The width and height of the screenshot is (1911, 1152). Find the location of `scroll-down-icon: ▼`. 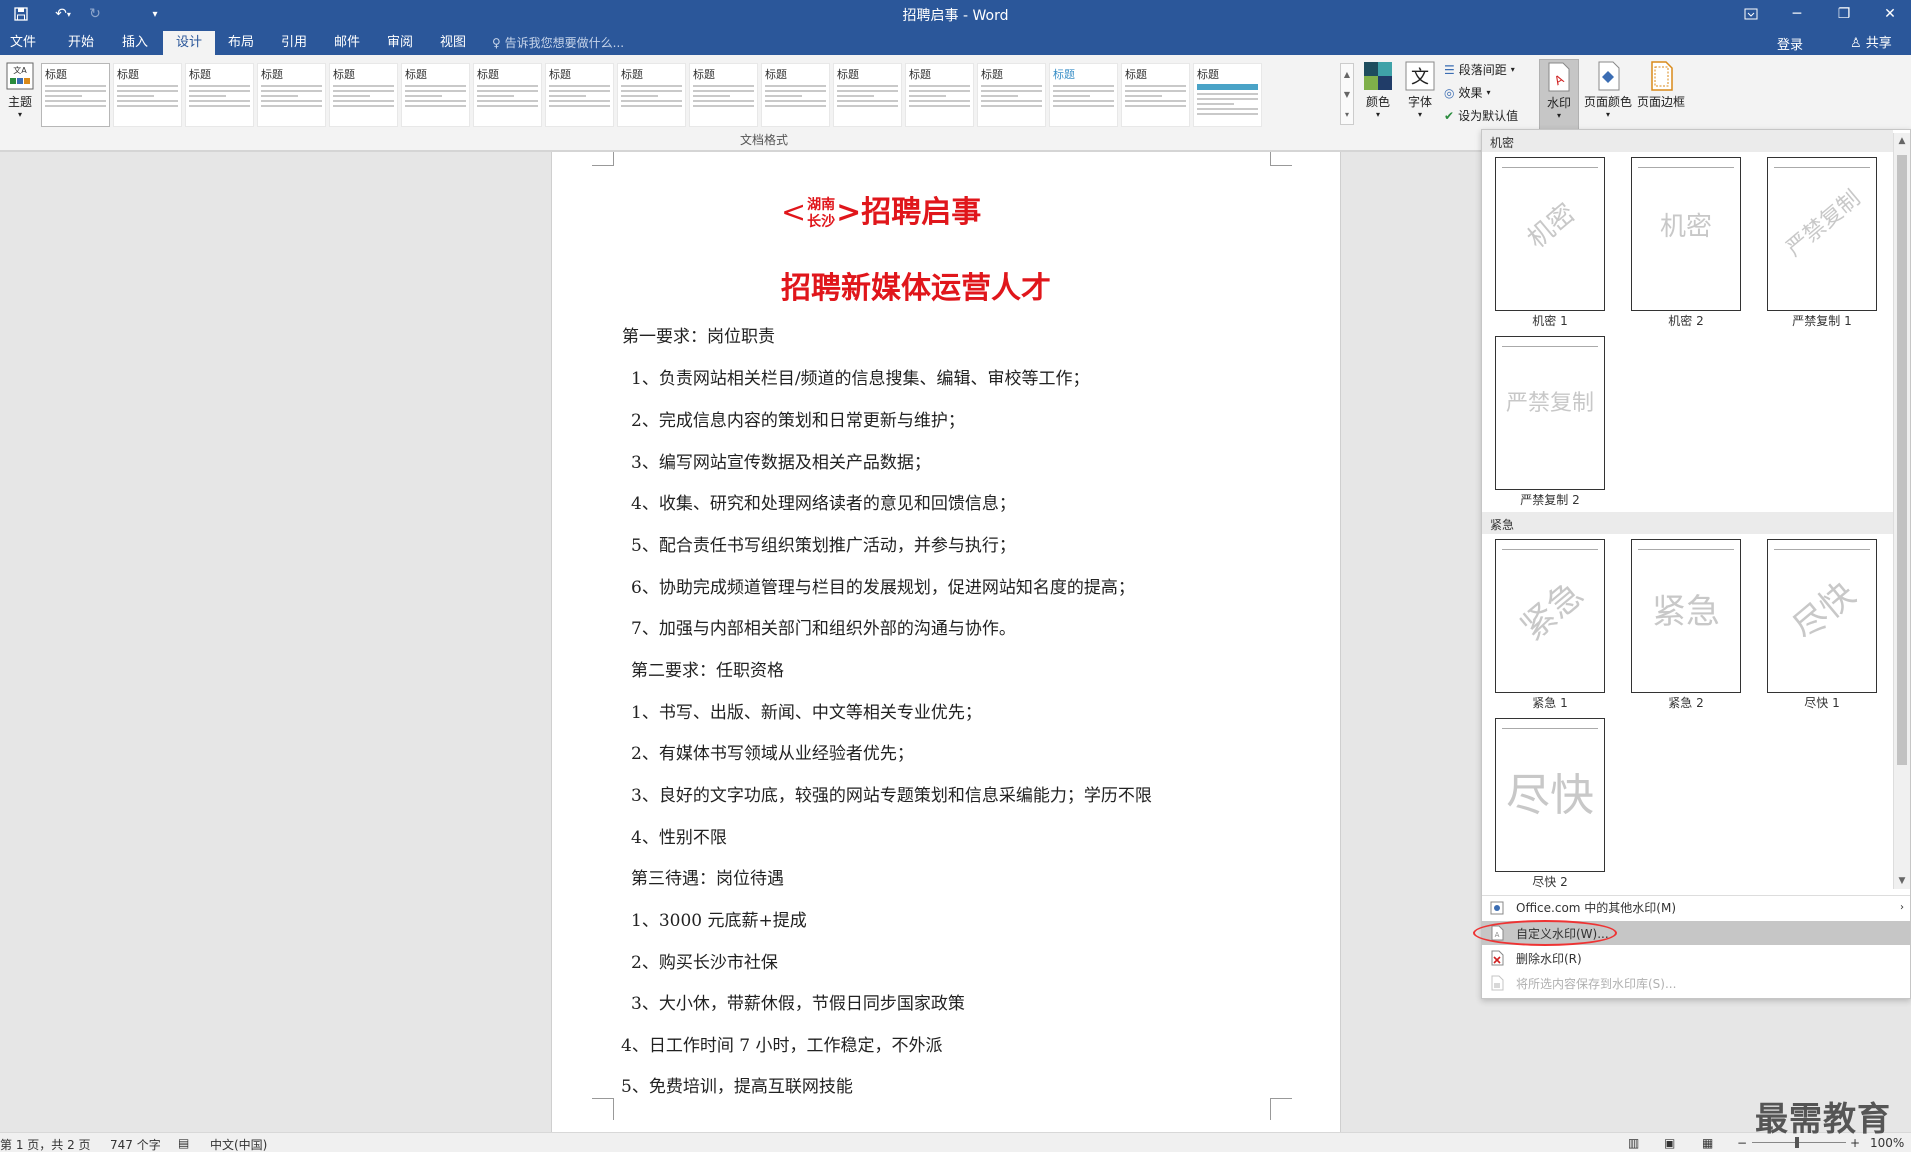

scroll-down-icon: ▼ is located at coordinates (1902, 881).